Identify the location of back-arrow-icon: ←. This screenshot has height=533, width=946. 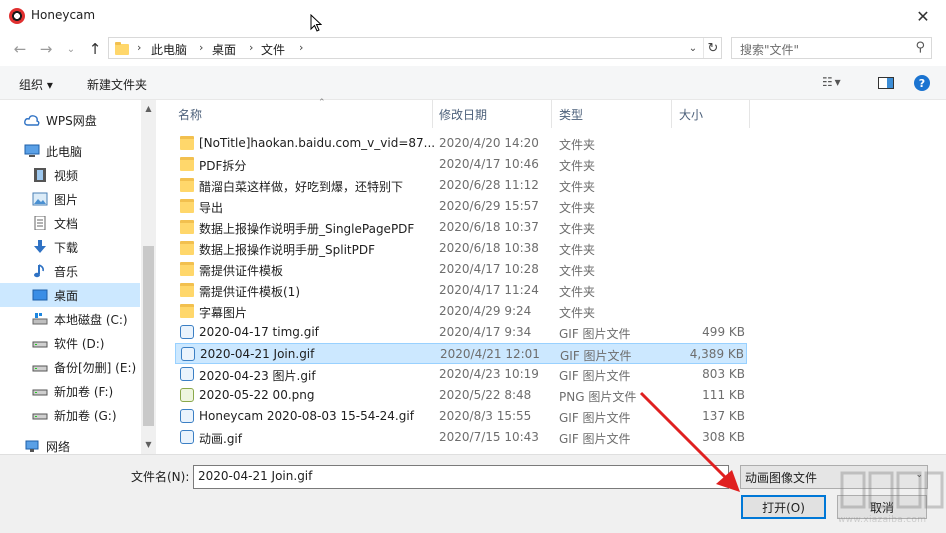
(20, 49).